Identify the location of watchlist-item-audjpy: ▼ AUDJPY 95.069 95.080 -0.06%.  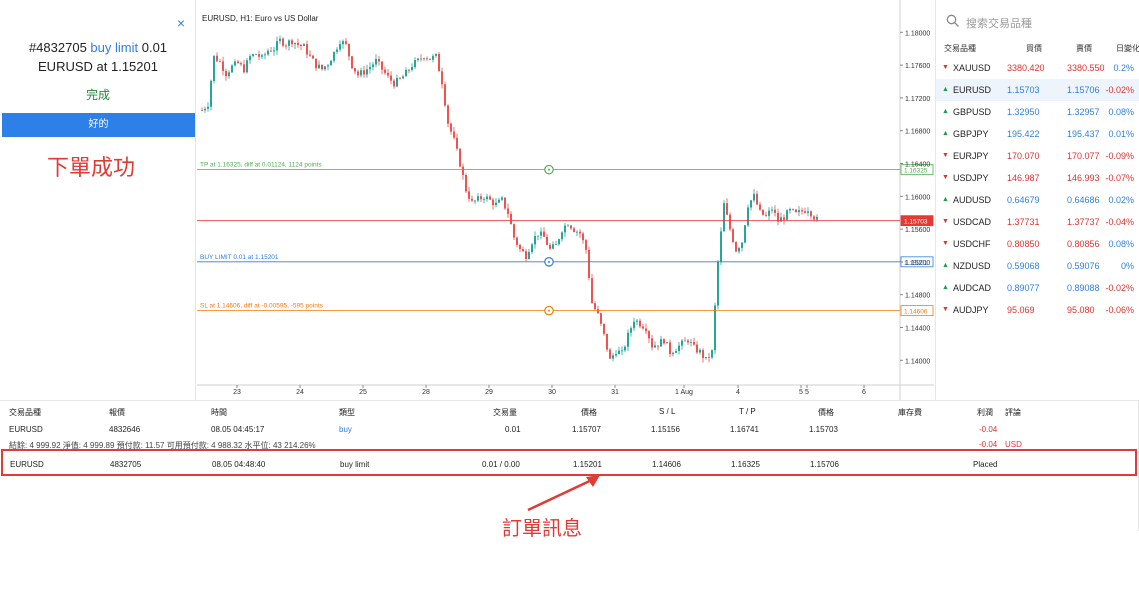
(1037, 310).